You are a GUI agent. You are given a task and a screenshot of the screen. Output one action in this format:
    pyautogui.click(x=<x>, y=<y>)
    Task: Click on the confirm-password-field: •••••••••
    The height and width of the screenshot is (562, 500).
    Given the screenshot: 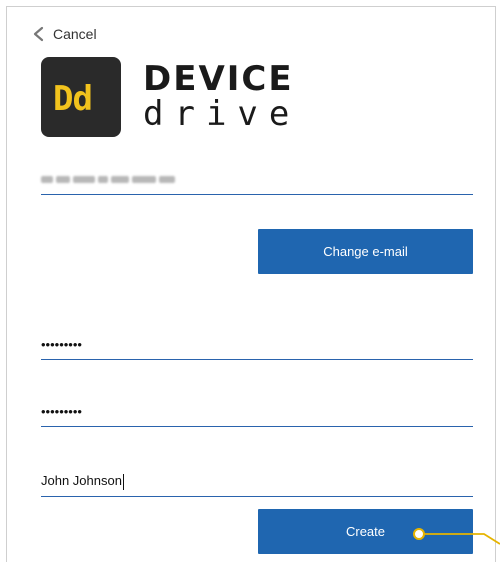 What is the action you would take?
    pyautogui.click(x=257, y=415)
    